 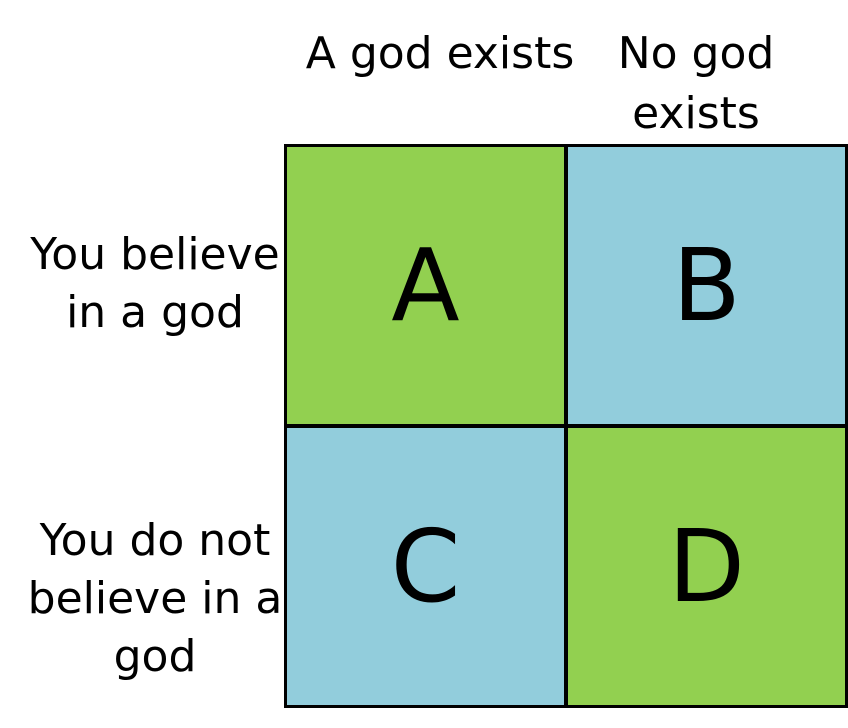 I want to click on cell-b: B, so click(x=707, y=285).